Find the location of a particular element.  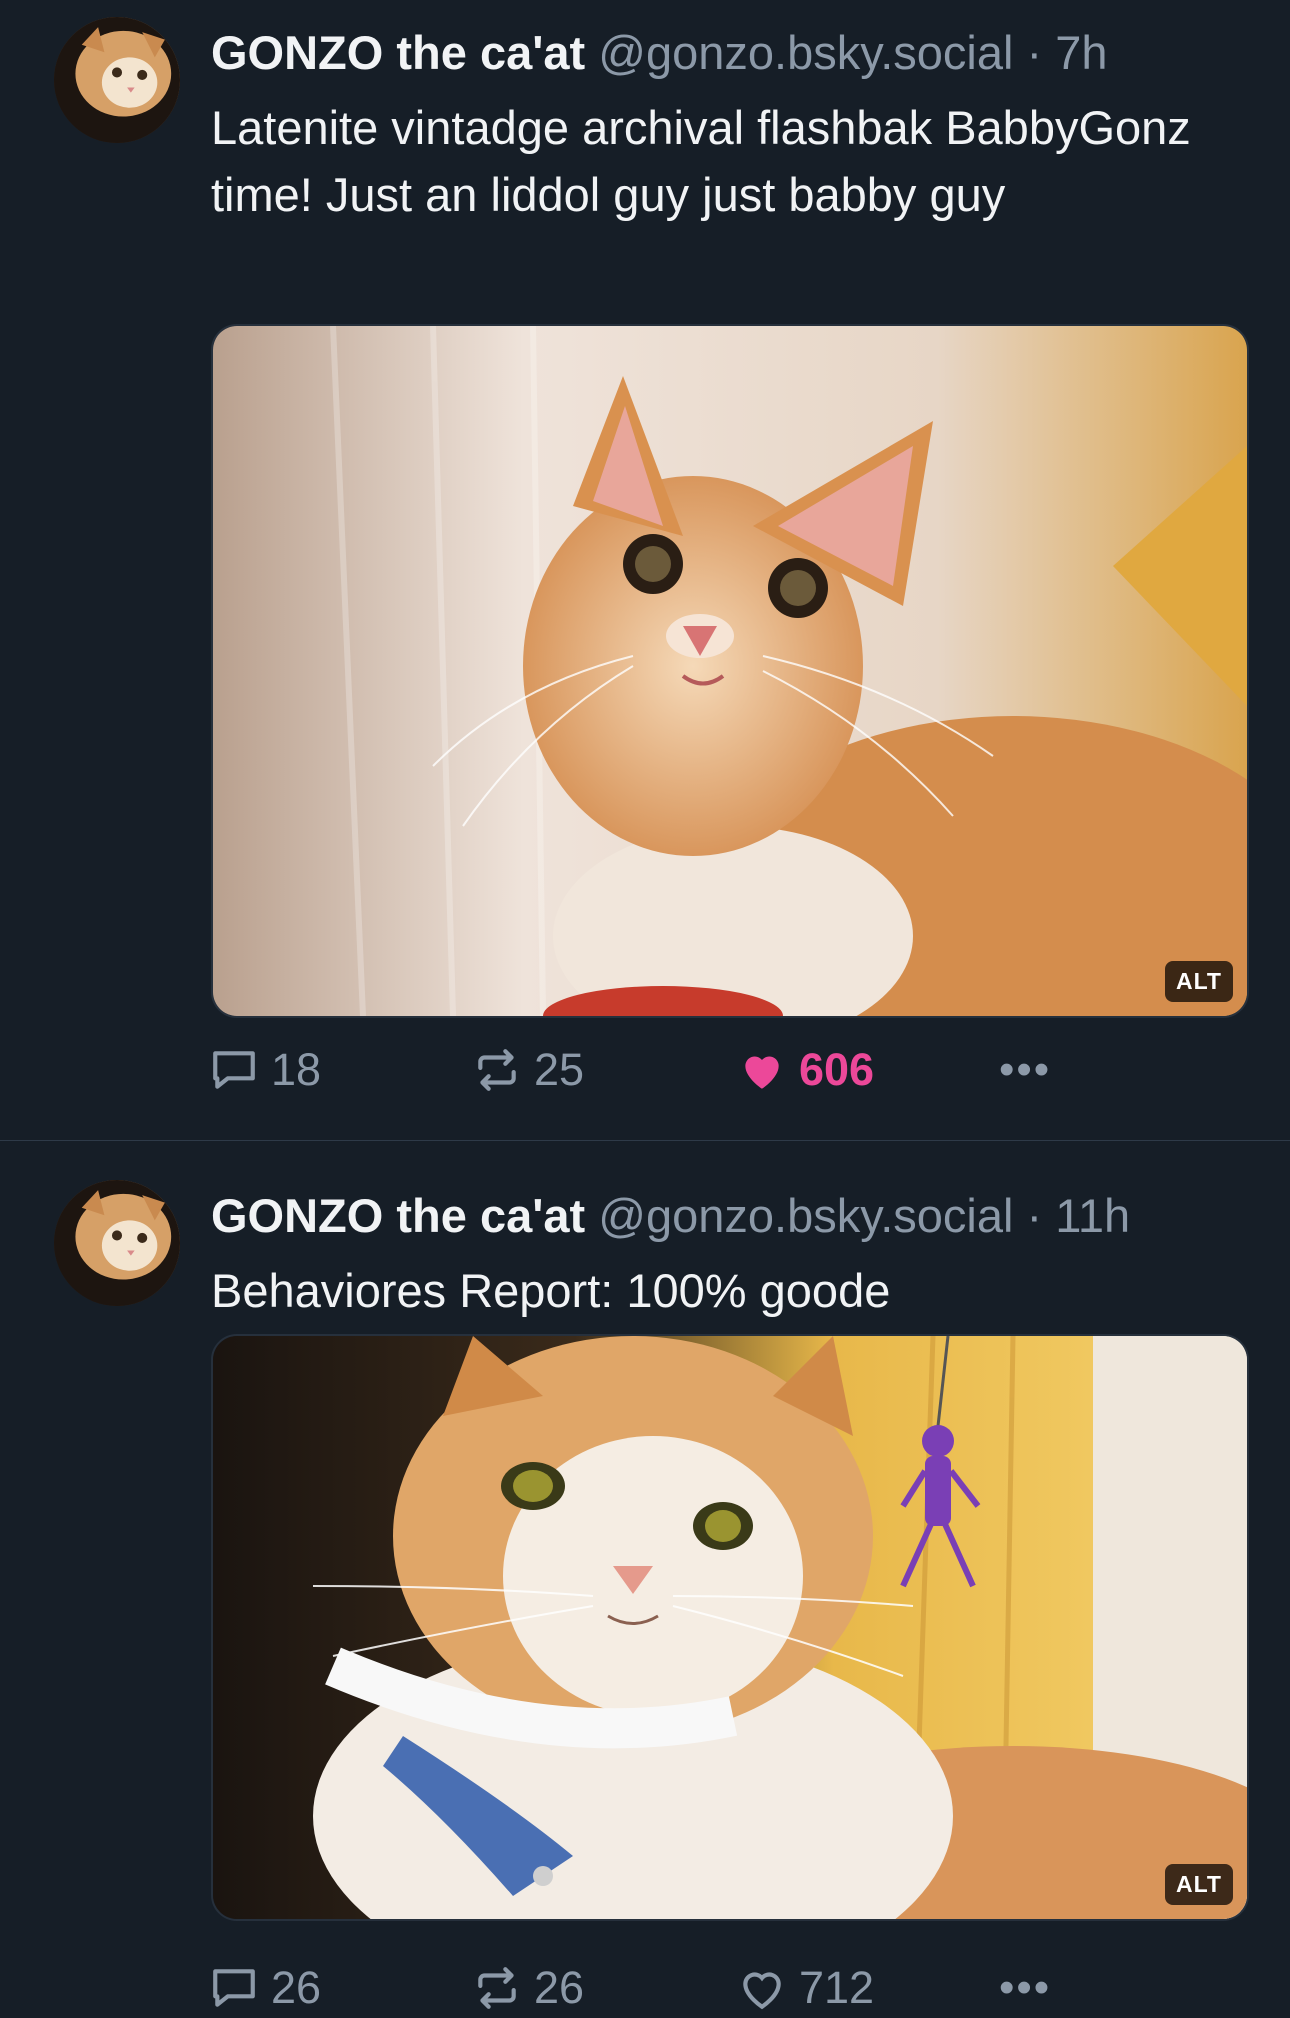

reply-button: 18 is located at coordinates (265, 1070).